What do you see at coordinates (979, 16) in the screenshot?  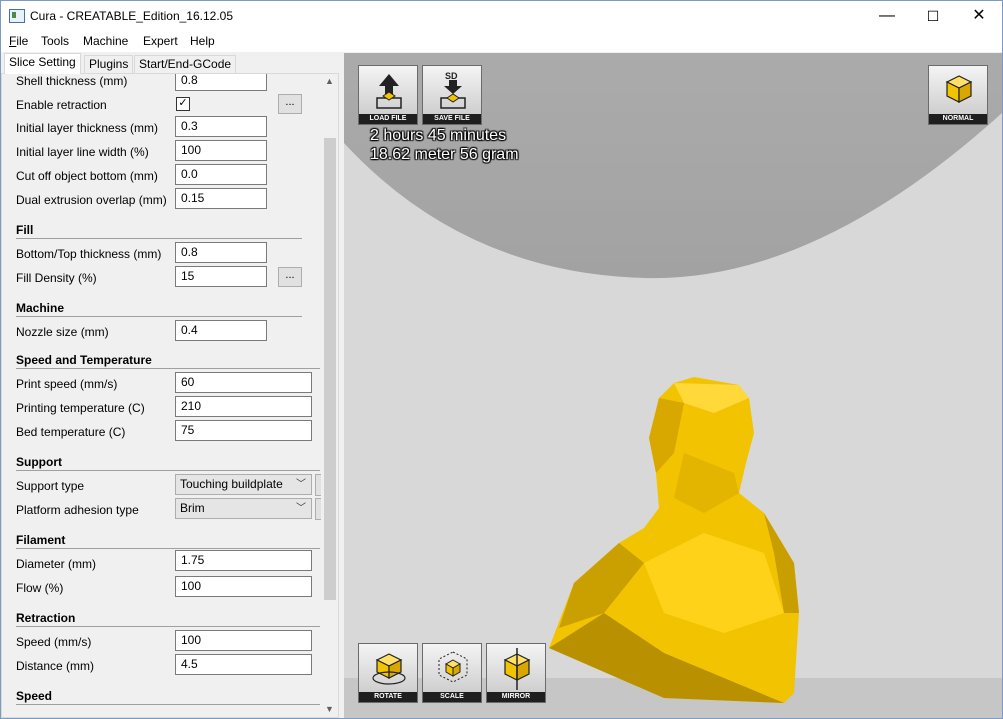 I see `close-button: ✕` at bounding box center [979, 16].